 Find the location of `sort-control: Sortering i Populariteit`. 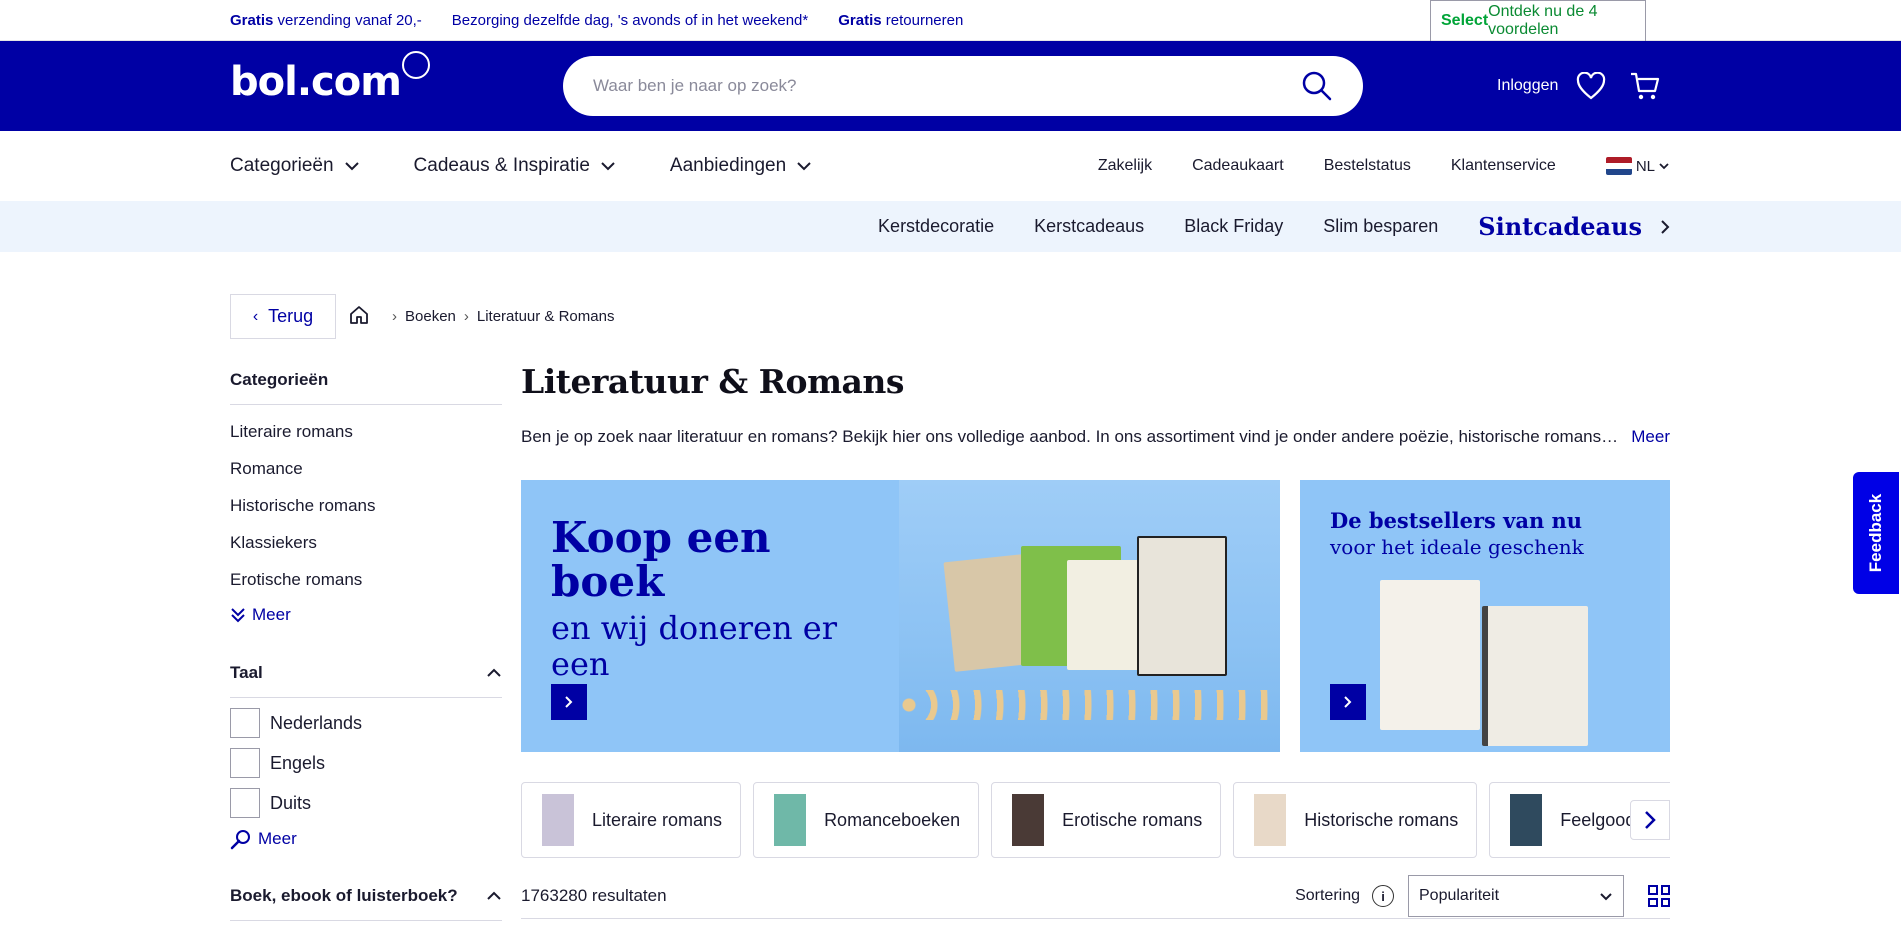

sort-control: Sortering i Populariteit is located at coordinates (1482, 896).